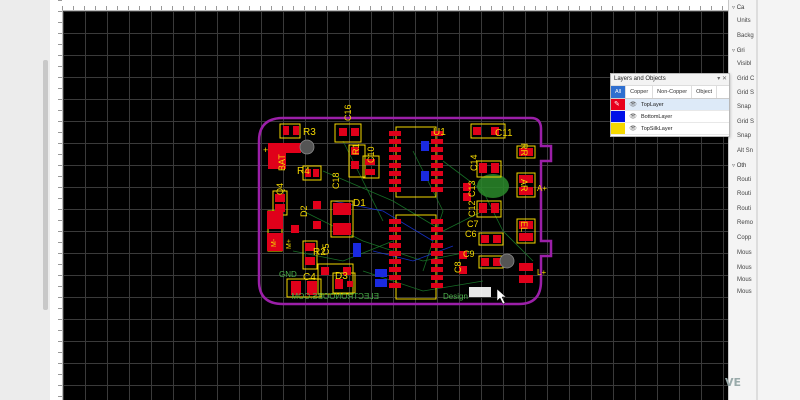 The image size is (800, 400). I want to click on bottom-silk-shape, so click(493, 186).